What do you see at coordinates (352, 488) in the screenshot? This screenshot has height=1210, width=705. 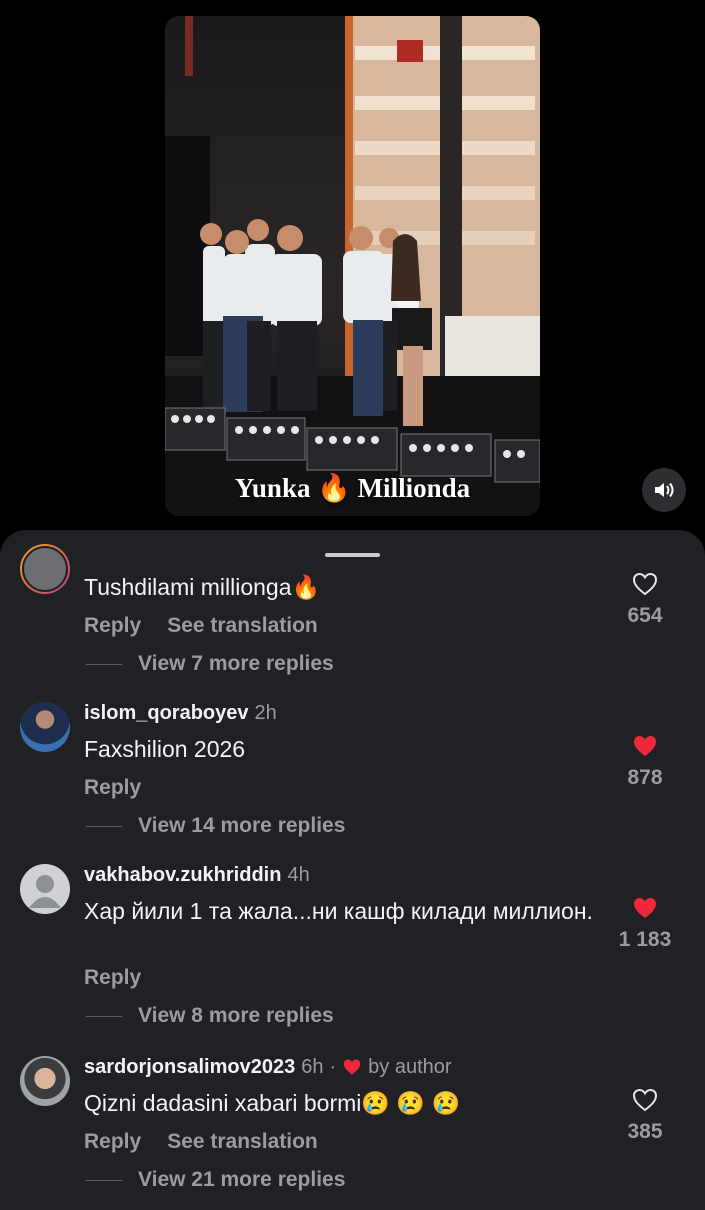 I see `video-caption: Yunka 🔥 Millionda` at bounding box center [352, 488].